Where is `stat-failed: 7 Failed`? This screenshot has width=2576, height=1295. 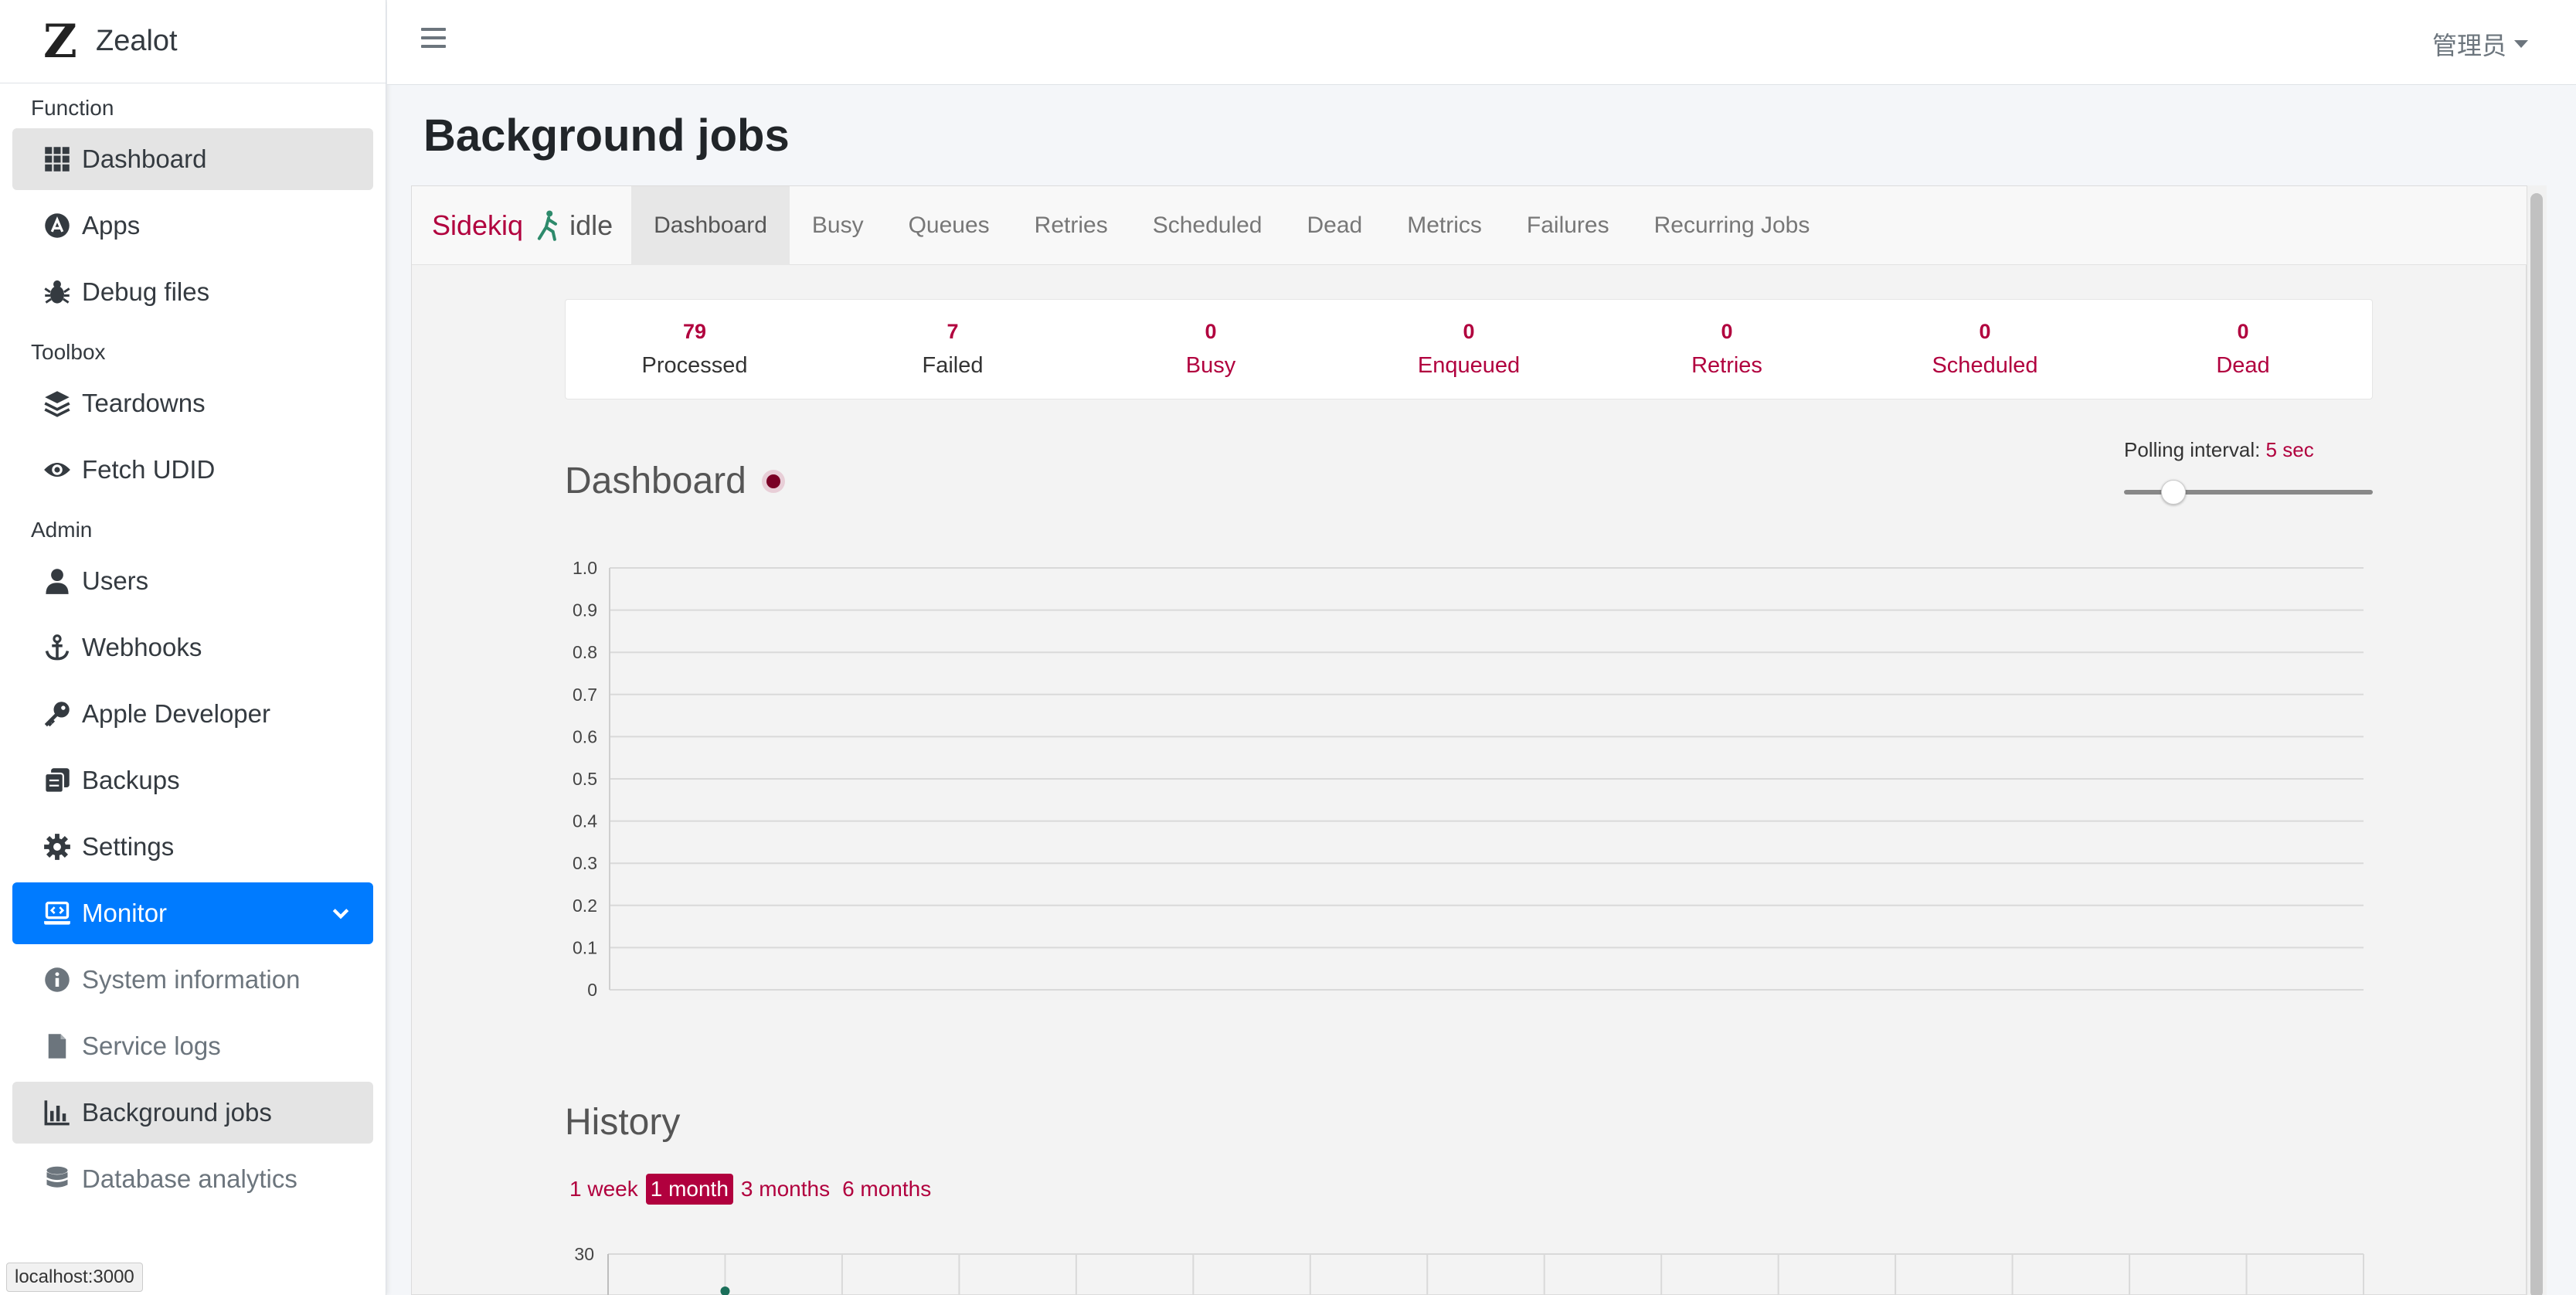
stat-failed: 7 Failed is located at coordinates (953, 349).